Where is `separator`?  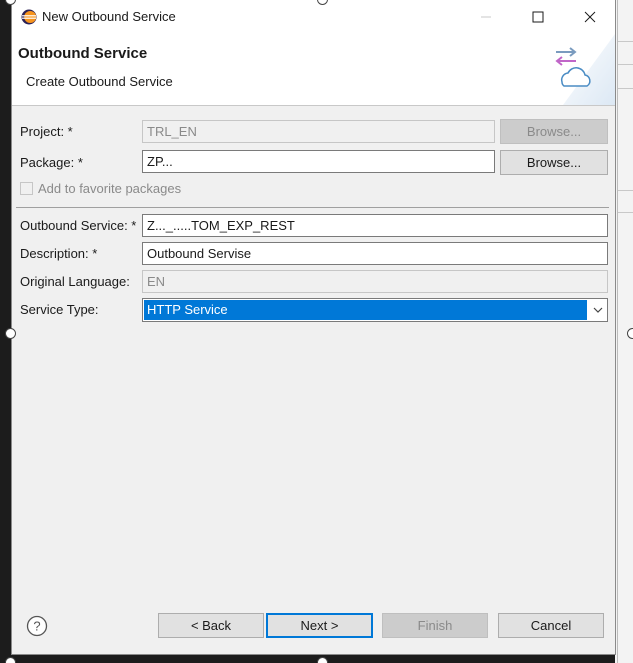
separator is located at coordinates (312, 207).